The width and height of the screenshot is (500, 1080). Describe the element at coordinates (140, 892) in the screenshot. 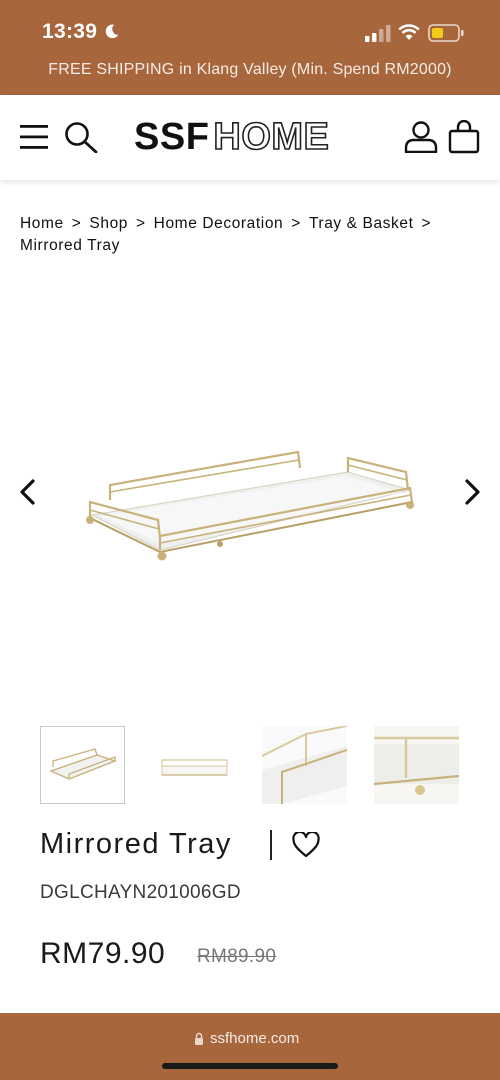

I see `product-sku: DGLCHAYN201006GD` at that location.